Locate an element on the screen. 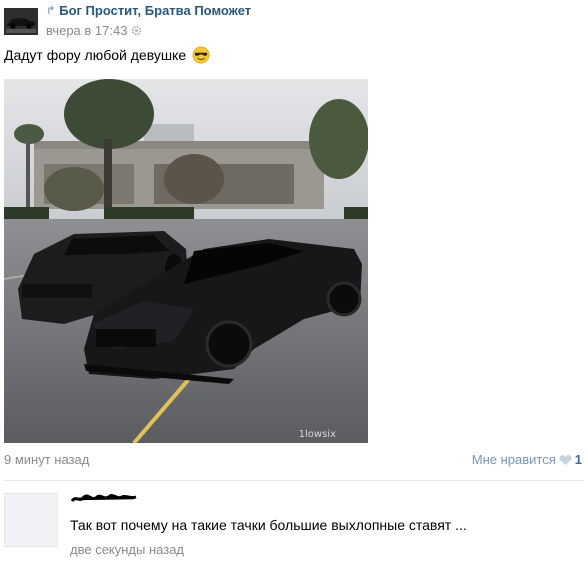 The height and width of the screenshot is (562, 588). divider is located at coordinates (294, 480).